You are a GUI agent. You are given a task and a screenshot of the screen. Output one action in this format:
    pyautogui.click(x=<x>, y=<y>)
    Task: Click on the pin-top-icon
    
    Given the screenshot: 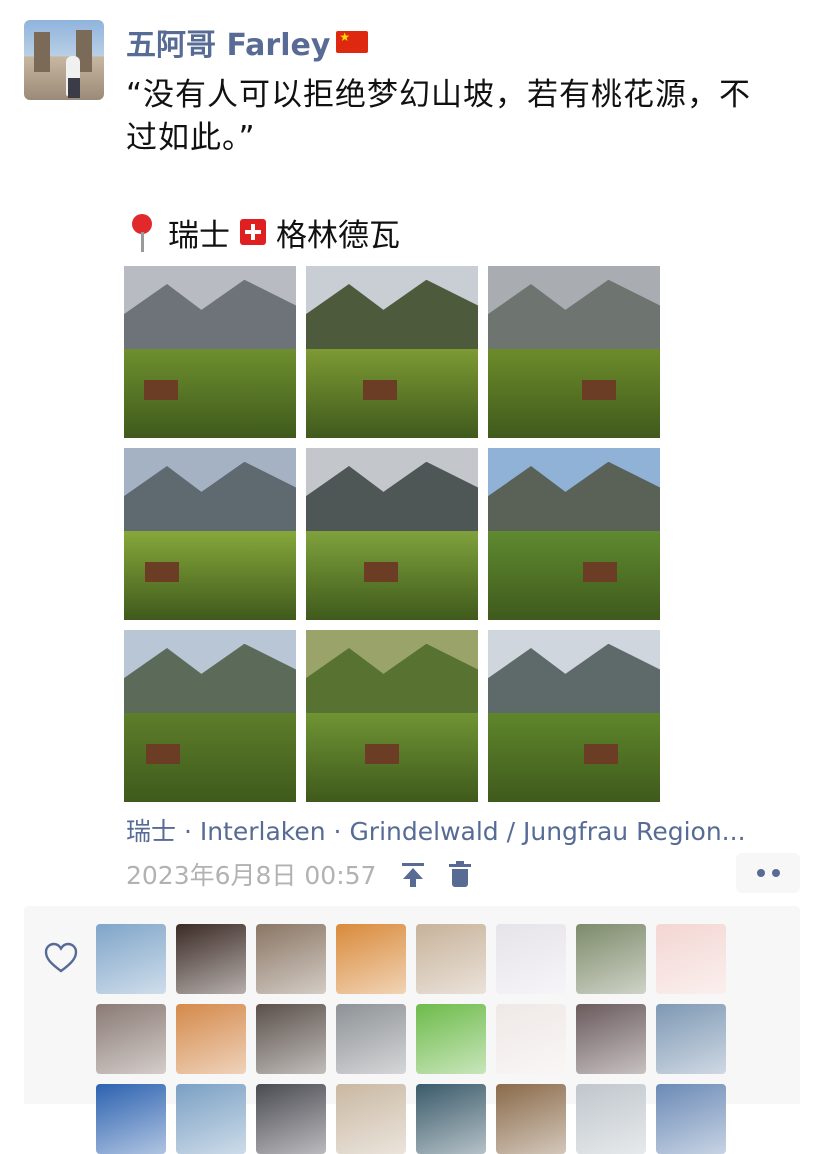 What is the action you would take?
    pyautogui.click(x=413, y=874)
    